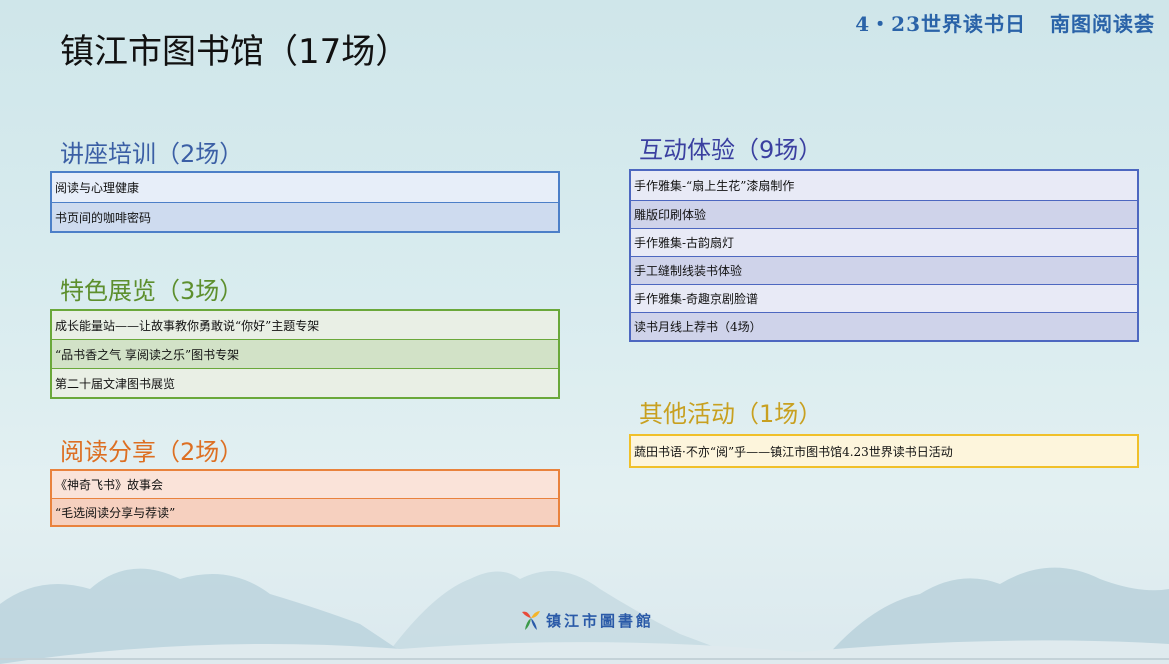 This screenshot has width=1169, height=664. I want to click on list-item: 书页间的咖啡密码, so click(305, 216).